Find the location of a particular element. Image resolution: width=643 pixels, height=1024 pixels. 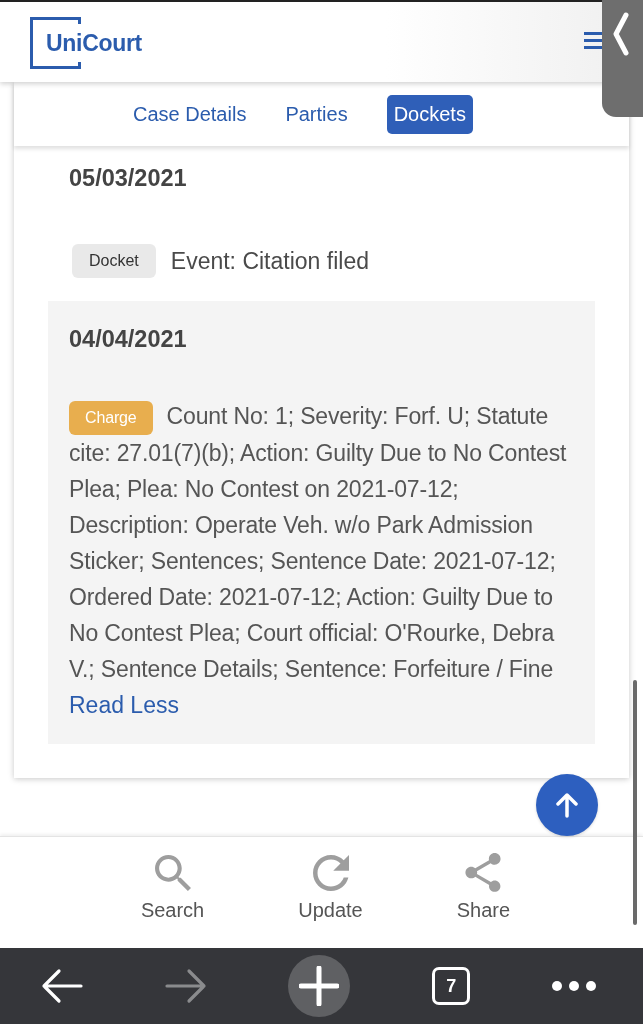

refresh-icon is located at coordinates (330, 872).